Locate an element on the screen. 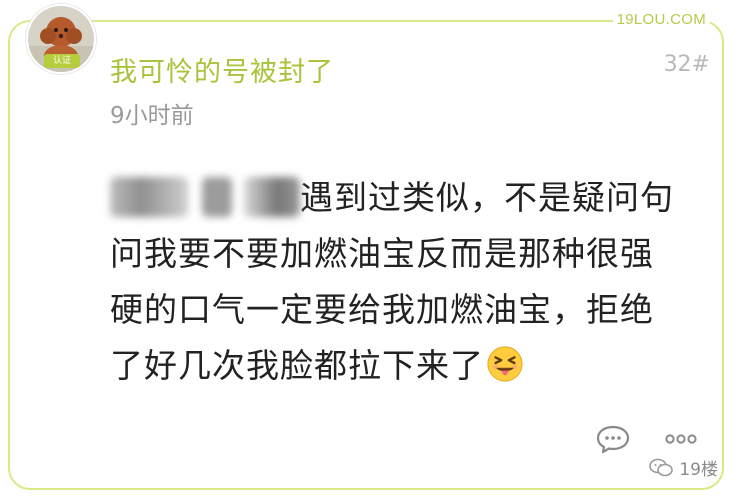 Image resolution: width=736 pixels, height=498 pixels. post-body-line-3: 硬的口气一定要给我加燃油宝，拒绝 is located at coordinates (382, 309).